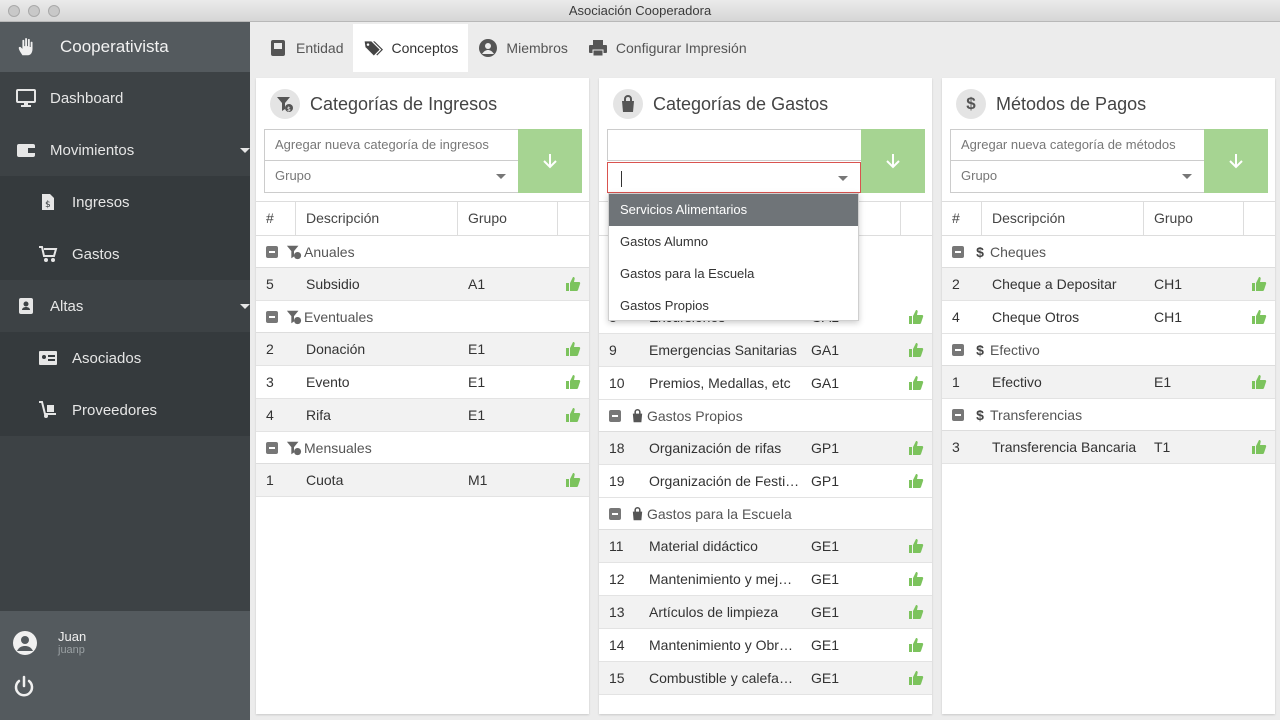 This screenshot has width=1280, height=720. Describe the element at coordinates (422, 349) in the screenshot. I see `table-row: 2 Donación E1` at that location.